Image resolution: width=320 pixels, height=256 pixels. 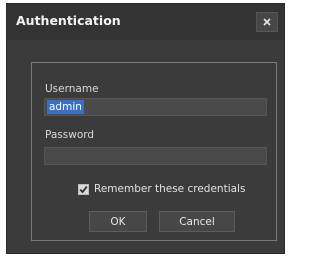 I want to click on username-value: admin, so click(x=65, y=107).